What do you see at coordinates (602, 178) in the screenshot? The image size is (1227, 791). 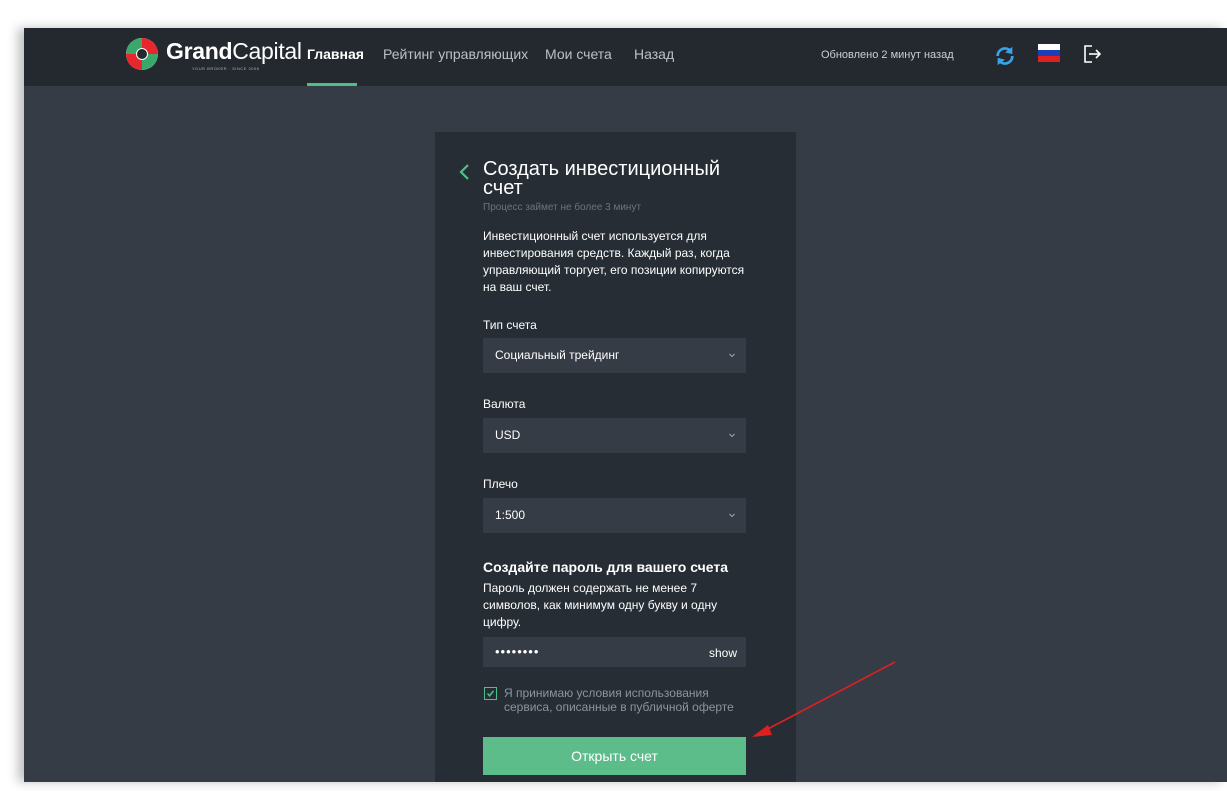 I see `page-title: Создать инвестиционный счет` at bounding box center [602, 178].